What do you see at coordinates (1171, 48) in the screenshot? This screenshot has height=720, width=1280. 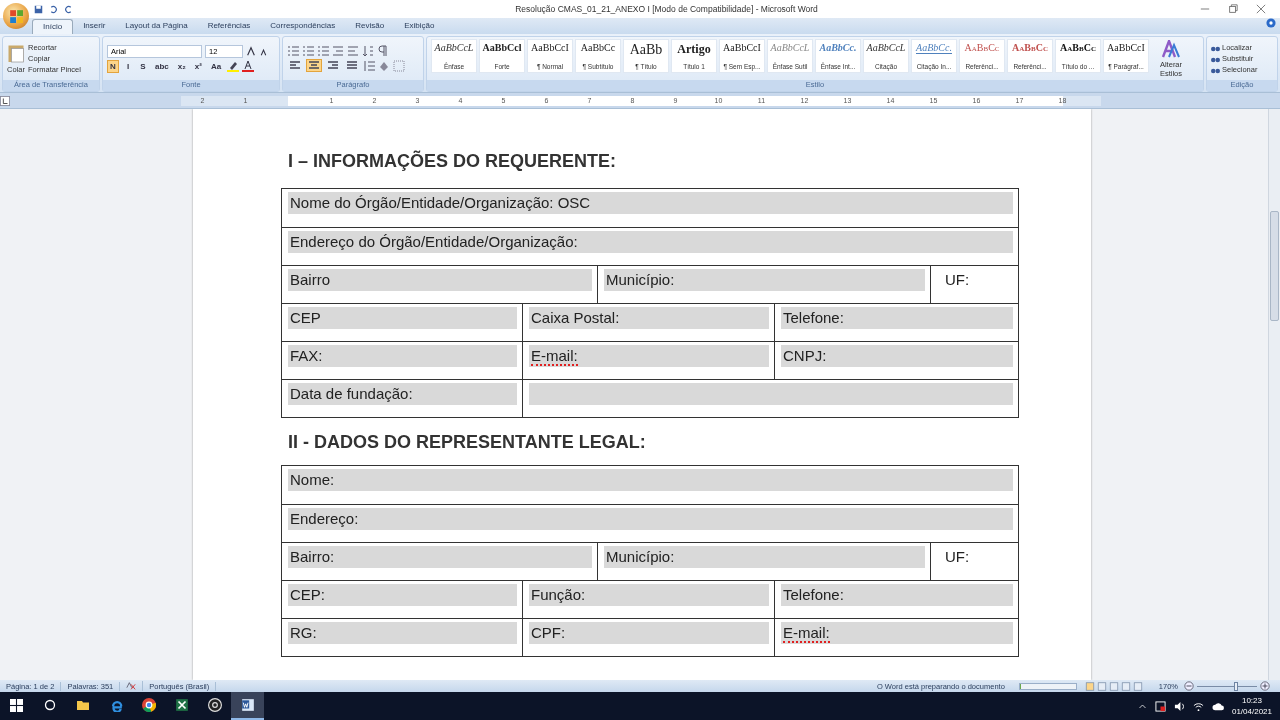 I see `styles-letters-icon` at bounding box center [1171, 48].